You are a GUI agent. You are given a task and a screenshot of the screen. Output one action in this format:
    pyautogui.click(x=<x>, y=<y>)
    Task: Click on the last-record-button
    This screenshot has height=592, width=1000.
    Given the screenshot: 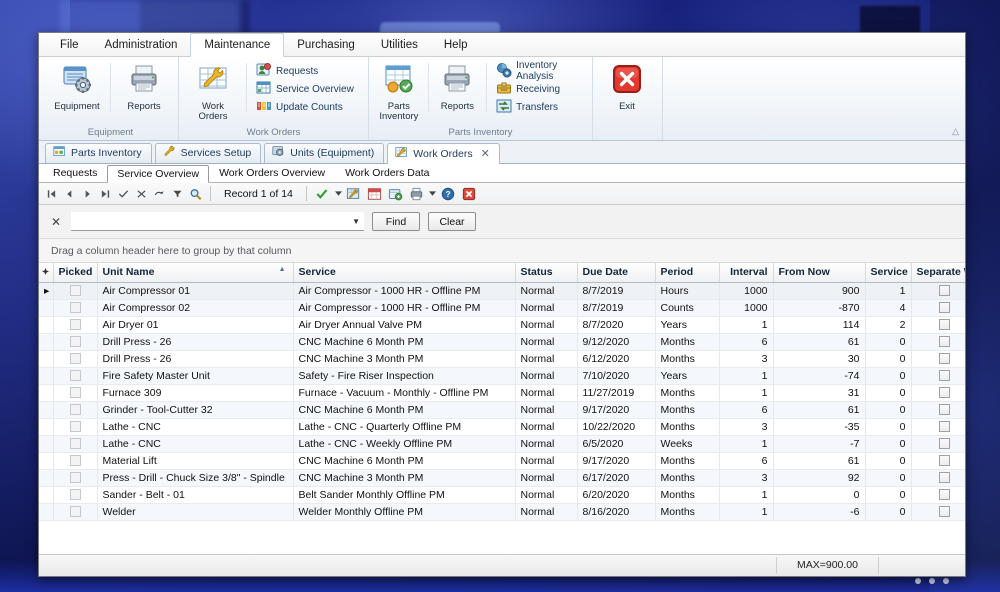 What is the action you would take?
    pyautogui.click(x=105, y=194)
    